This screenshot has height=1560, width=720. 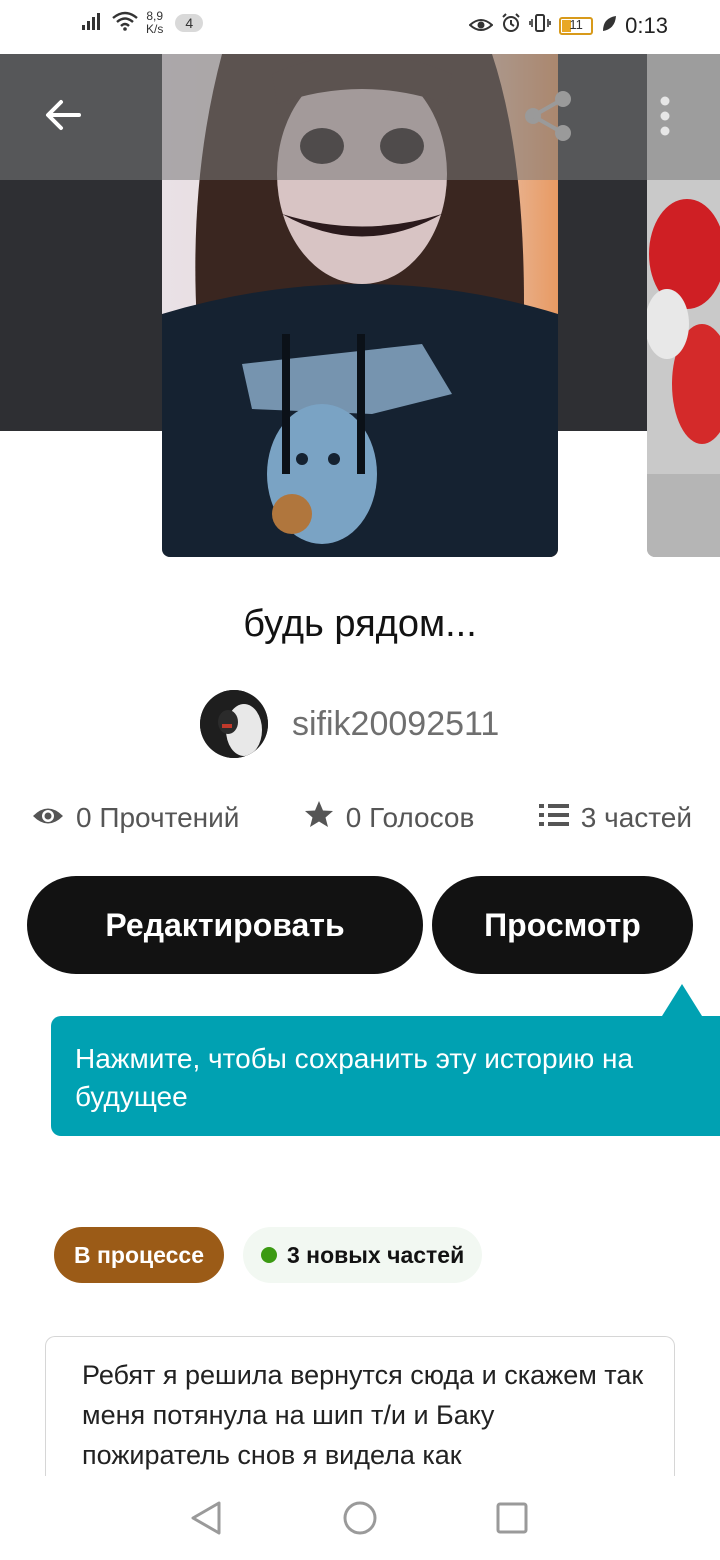 What do you see at coordinates (646, 25) in the screenshot?
I see `clock-time: 0:13` at bounding box center [646, 25].